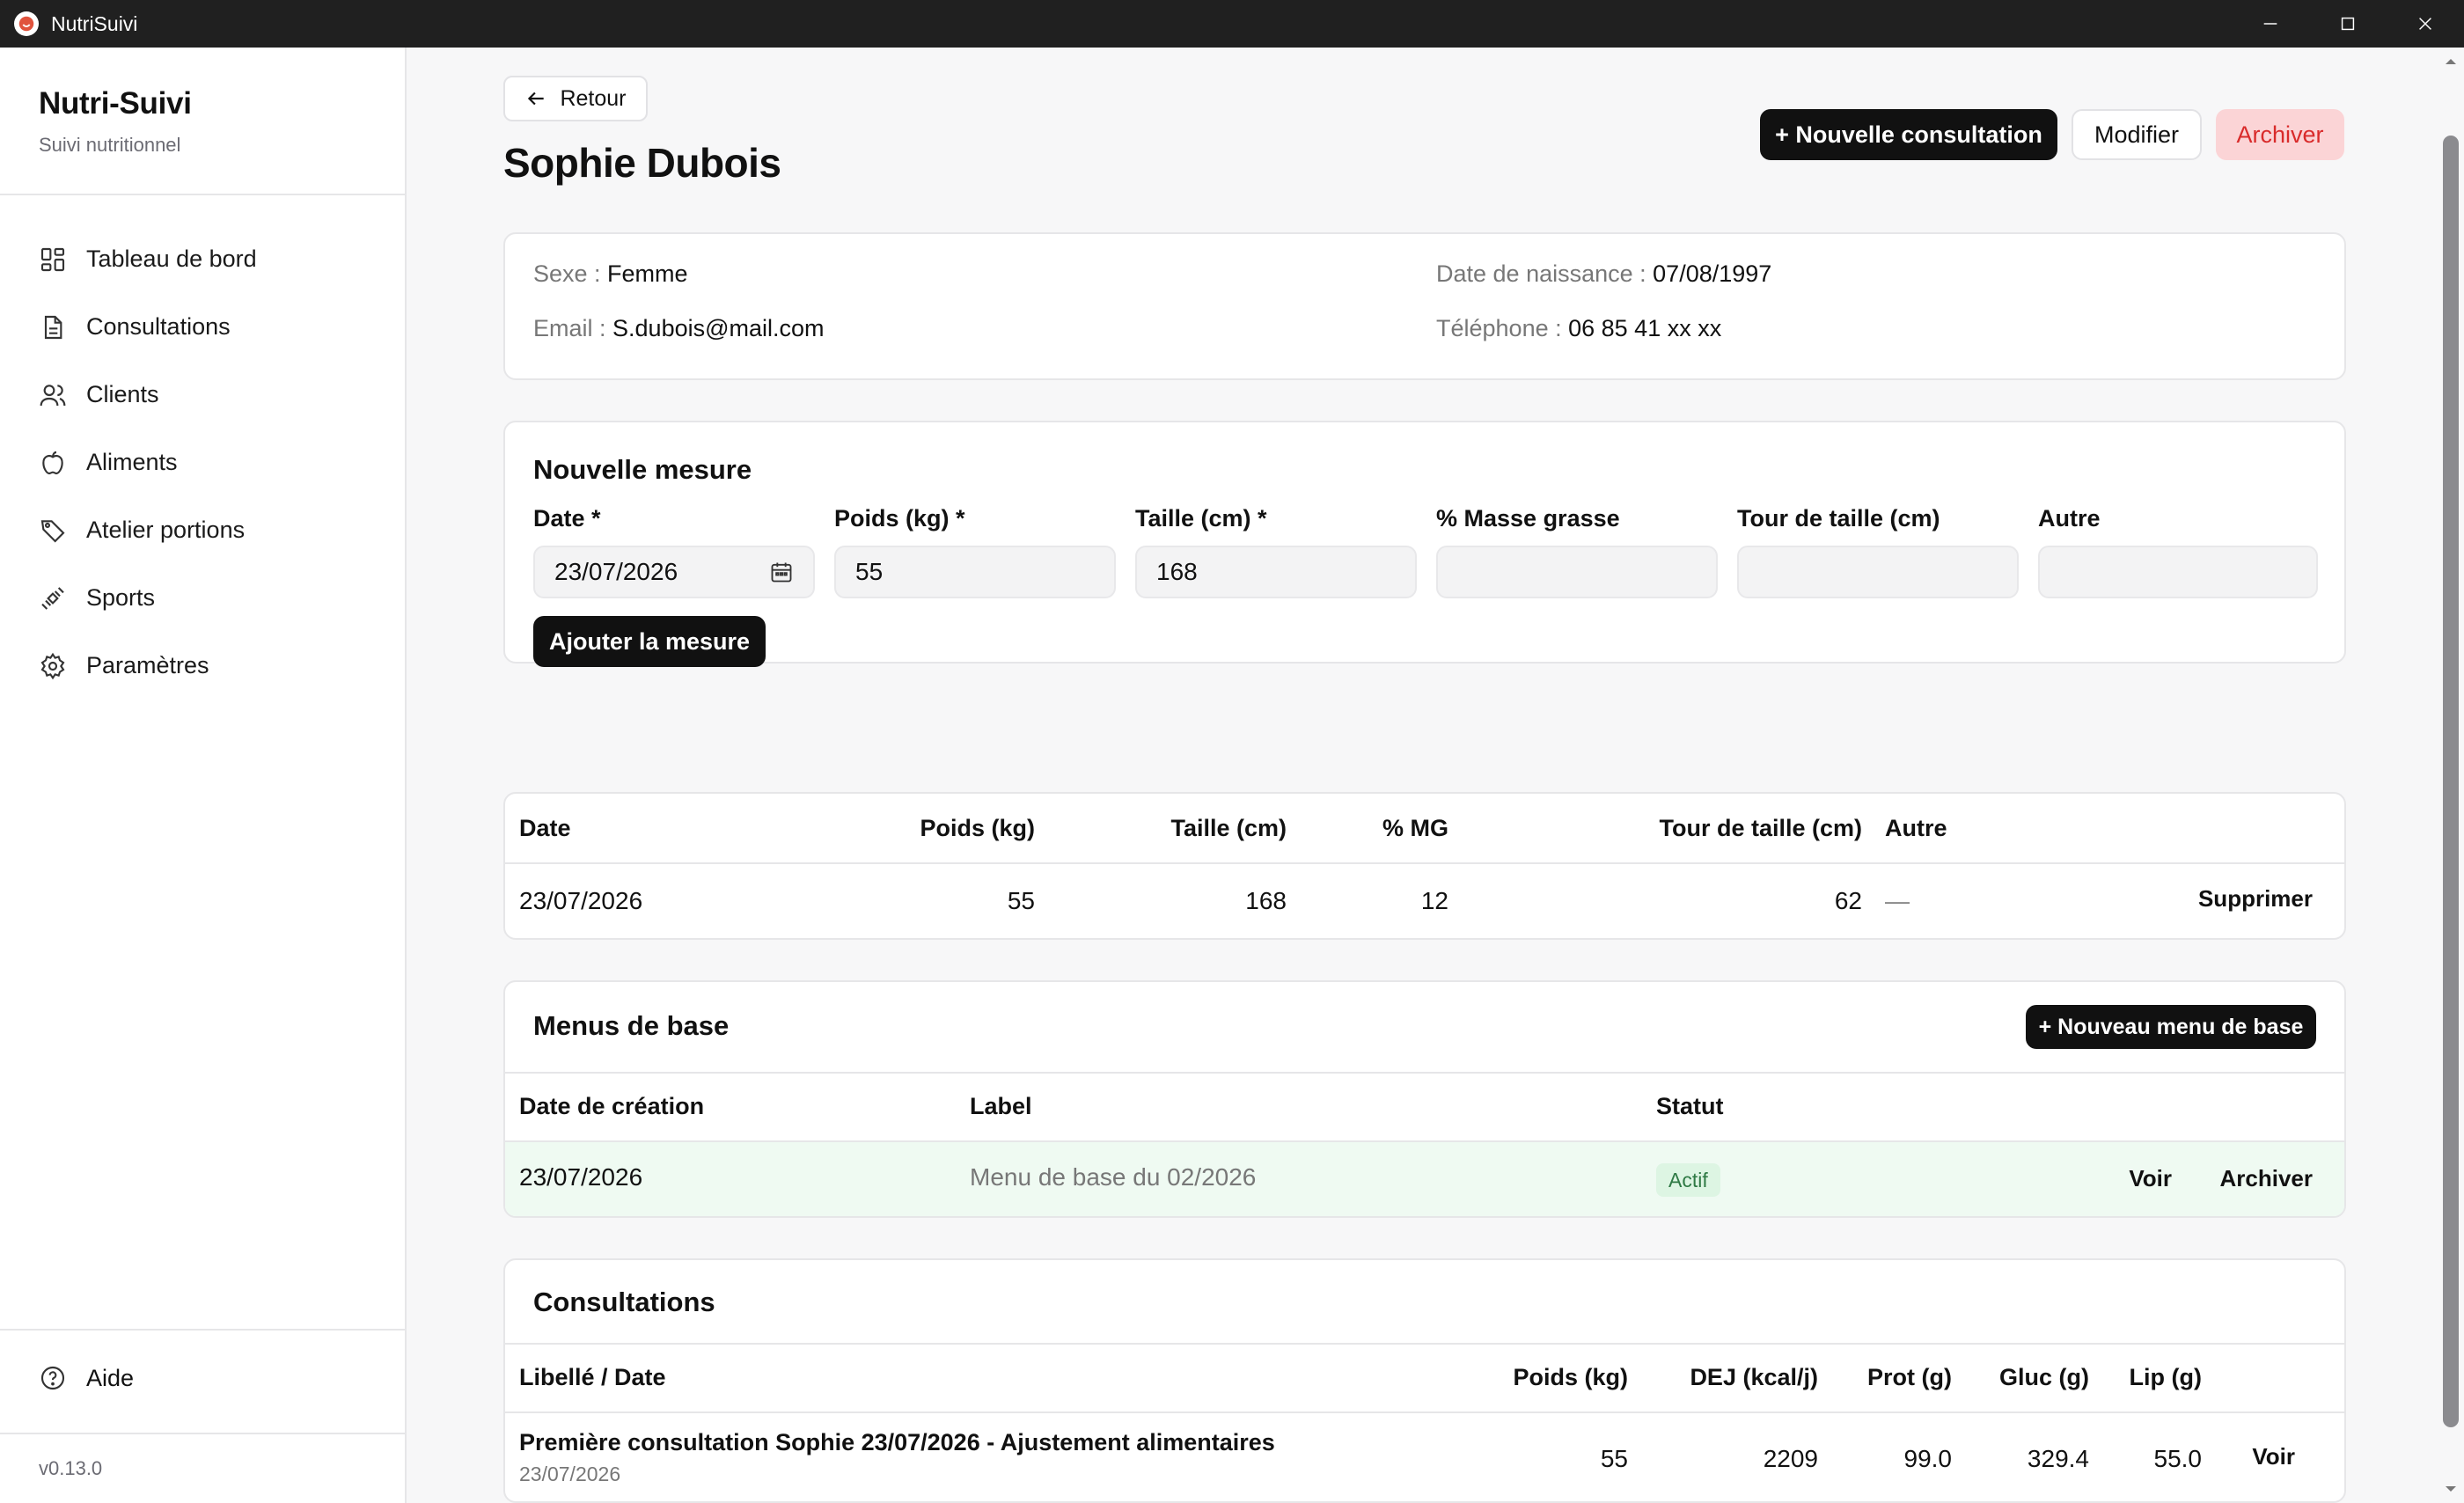 This screenshot has width=2464, height=1503. What do you see at coordinates (593, 1377) in the screenshot?
I see `consult-col-label: Libellé / Date` at bounding box center [593, 1377].